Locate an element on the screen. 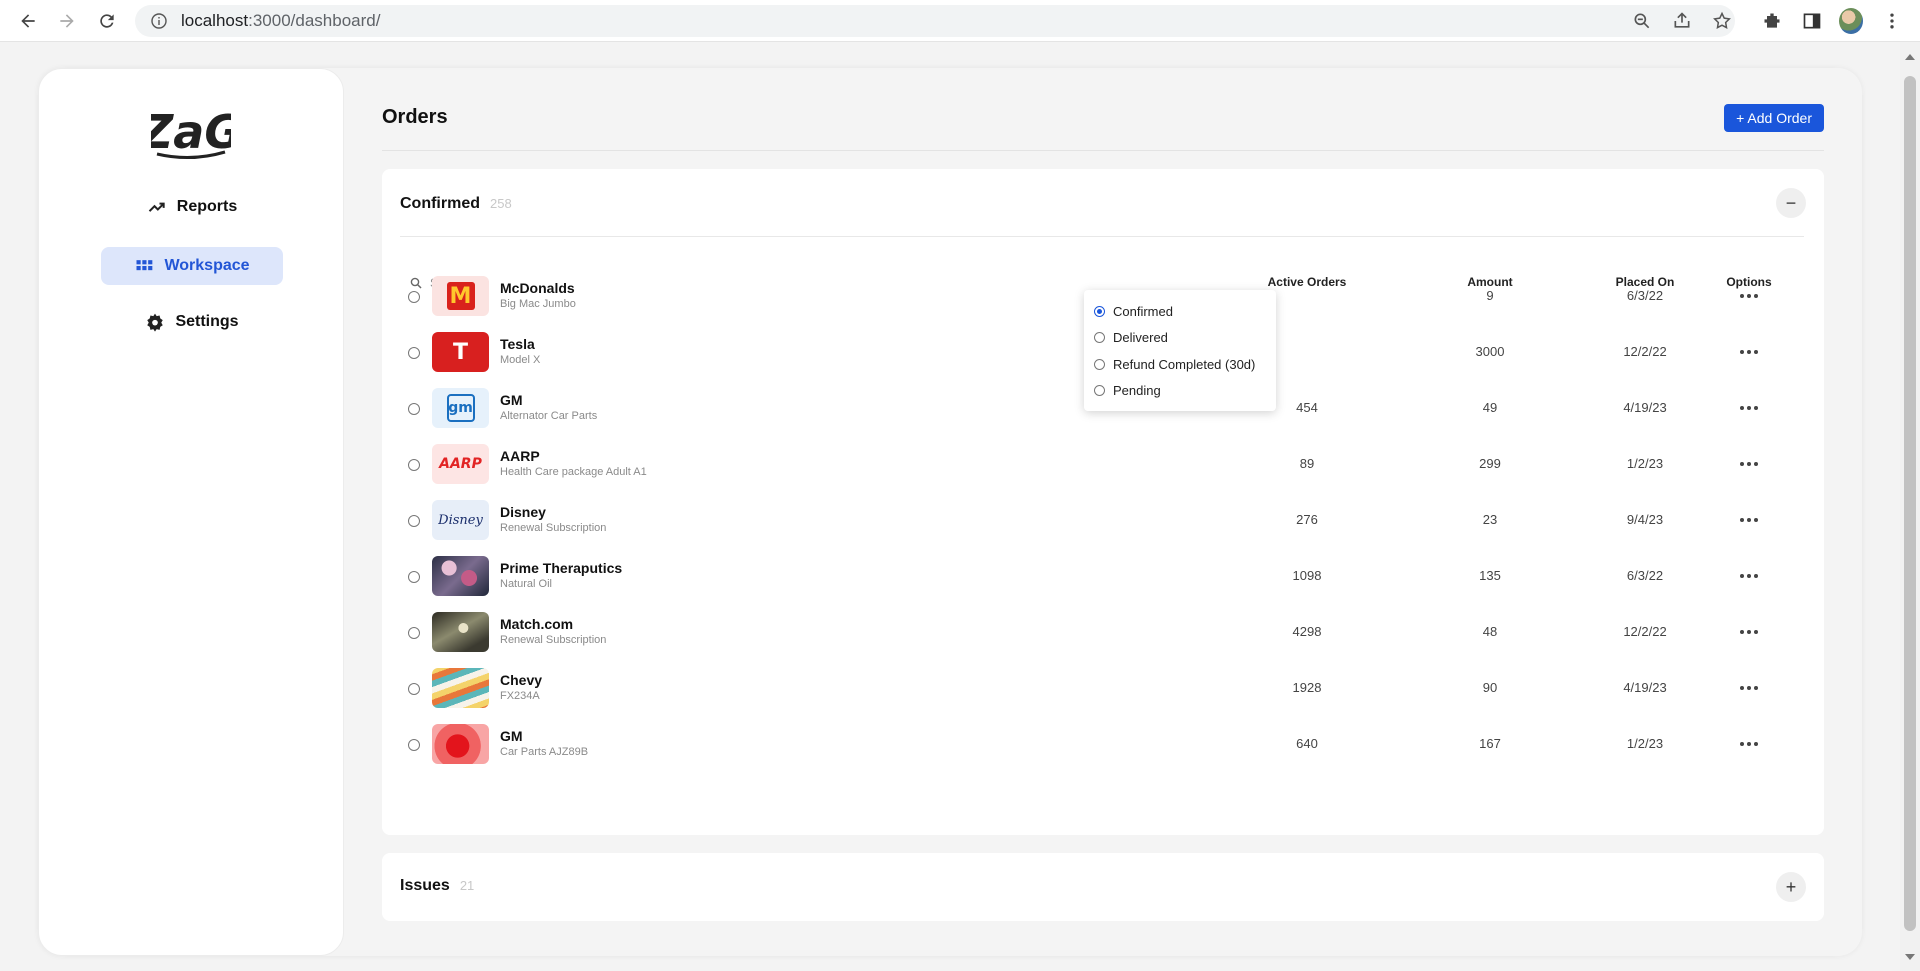 This screenshot has width=1920, height=971. share-icon is located at coordinates (1682, 21).